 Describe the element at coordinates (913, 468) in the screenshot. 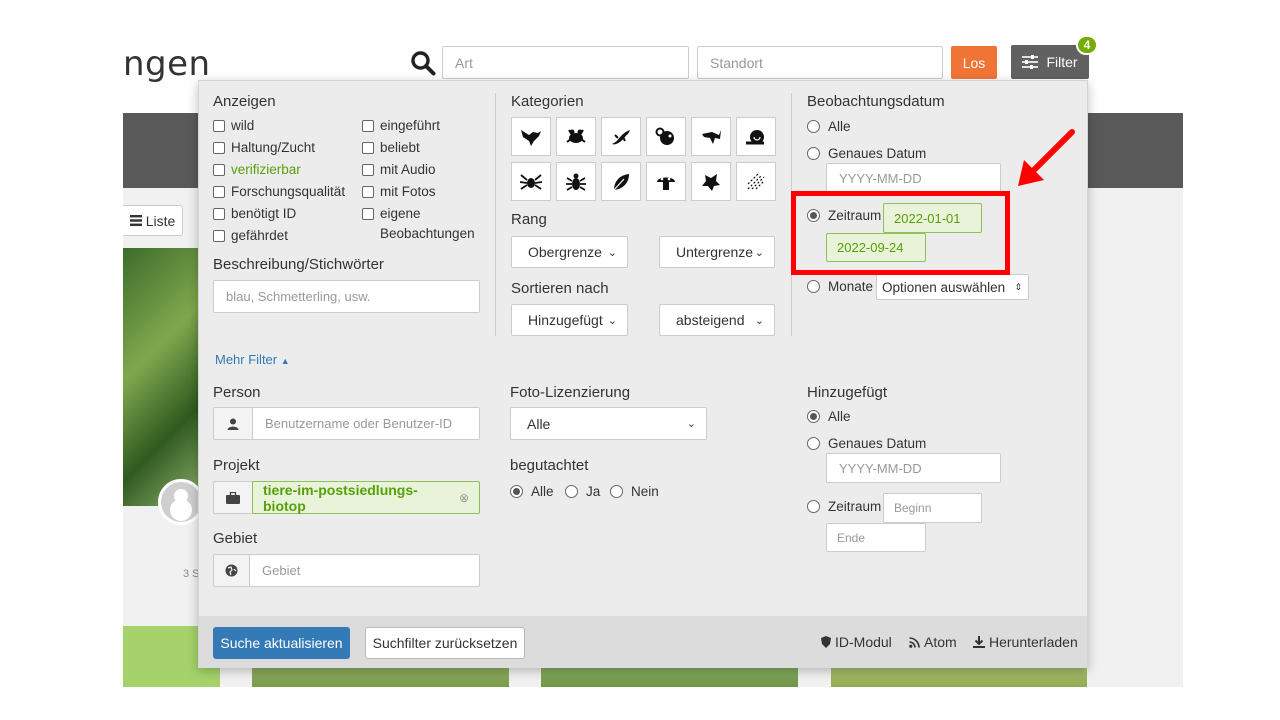

I see `added-exact-input: YYYY-MM-DD` at that location.